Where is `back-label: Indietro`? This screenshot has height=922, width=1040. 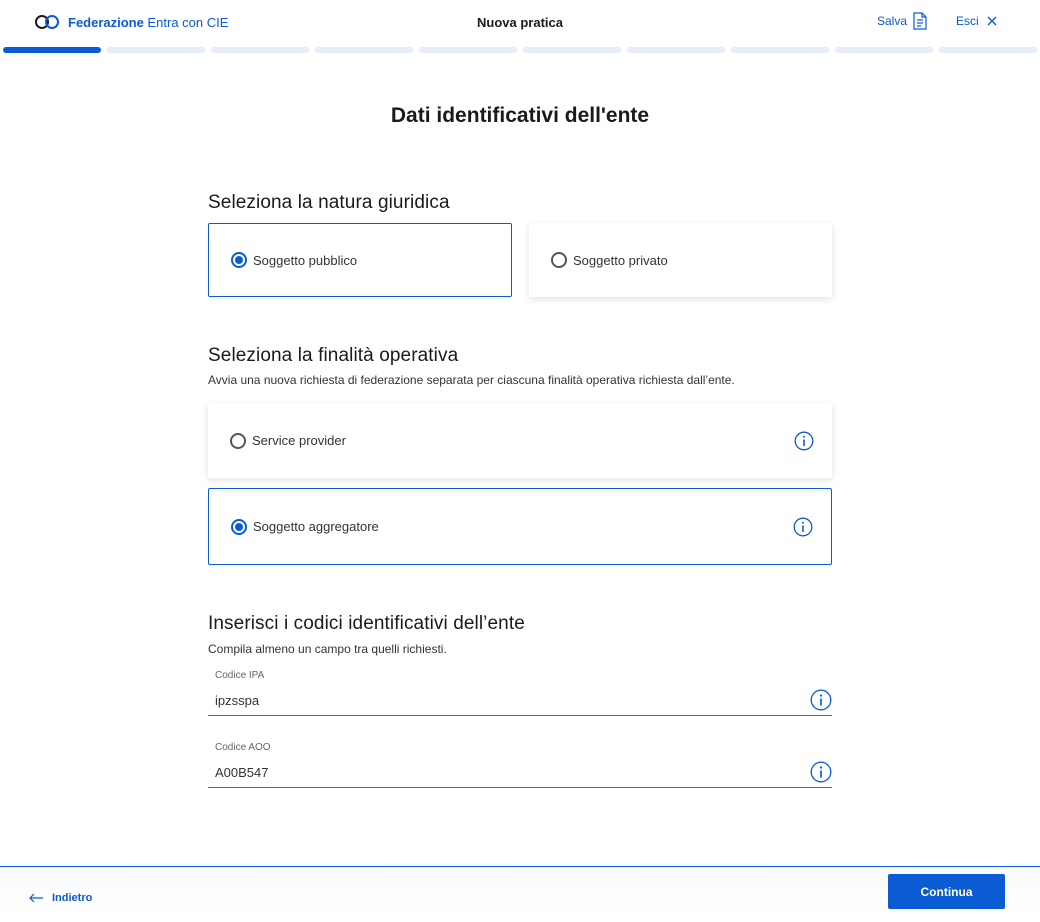
back-label: Indietro is located at coordinates (72, 898).